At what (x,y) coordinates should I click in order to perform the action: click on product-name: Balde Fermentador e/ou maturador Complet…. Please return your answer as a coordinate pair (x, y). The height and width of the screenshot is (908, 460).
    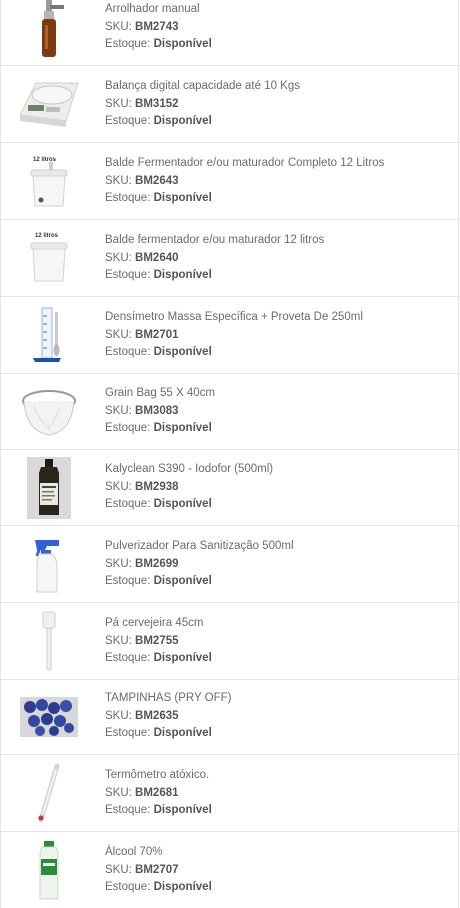
    Looking at the image, I should click on (244, 164).